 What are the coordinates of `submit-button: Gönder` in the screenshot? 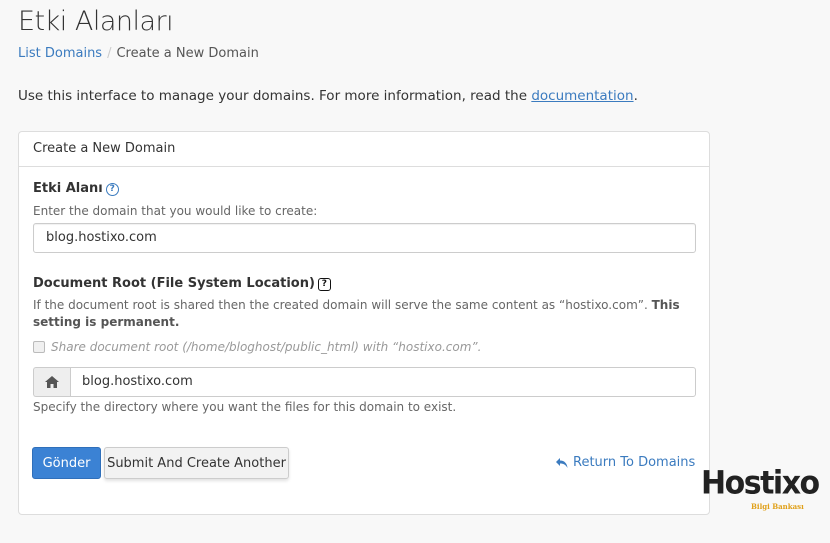 It's located at (66, 463).